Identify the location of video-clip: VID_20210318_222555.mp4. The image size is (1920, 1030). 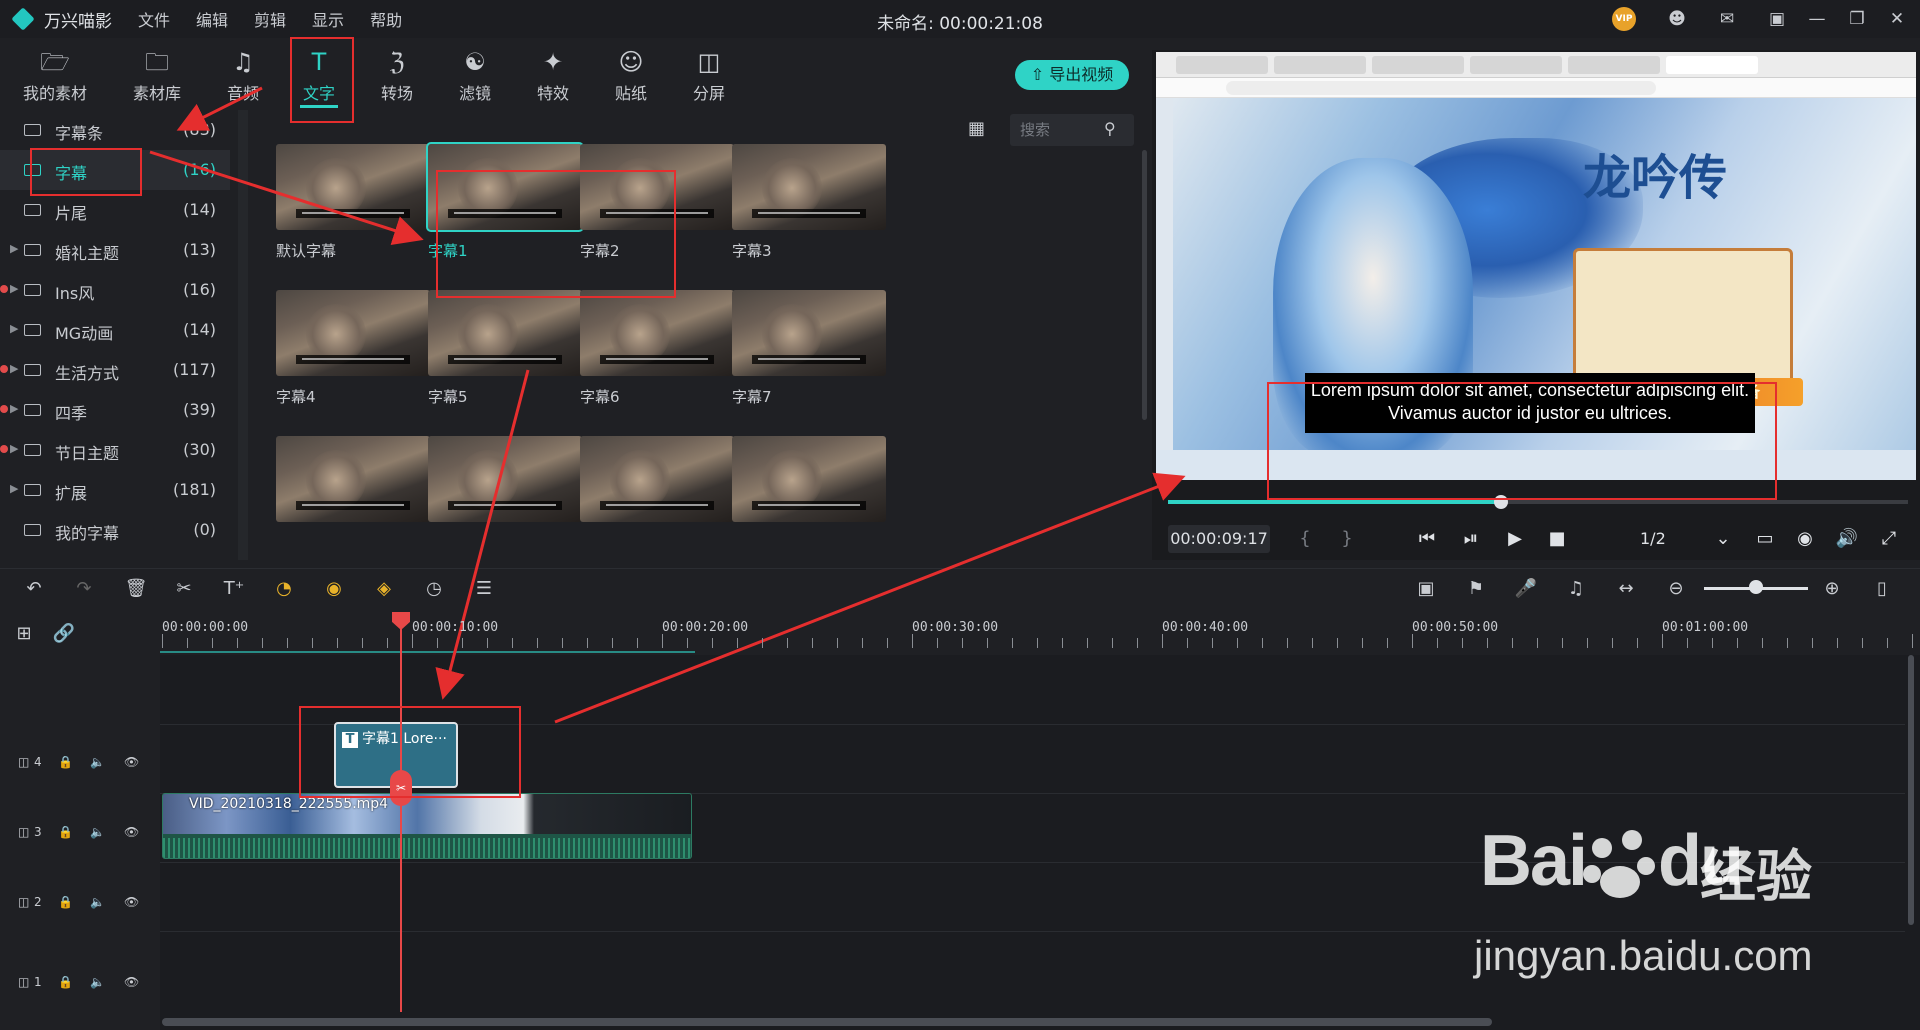
(427, 826).